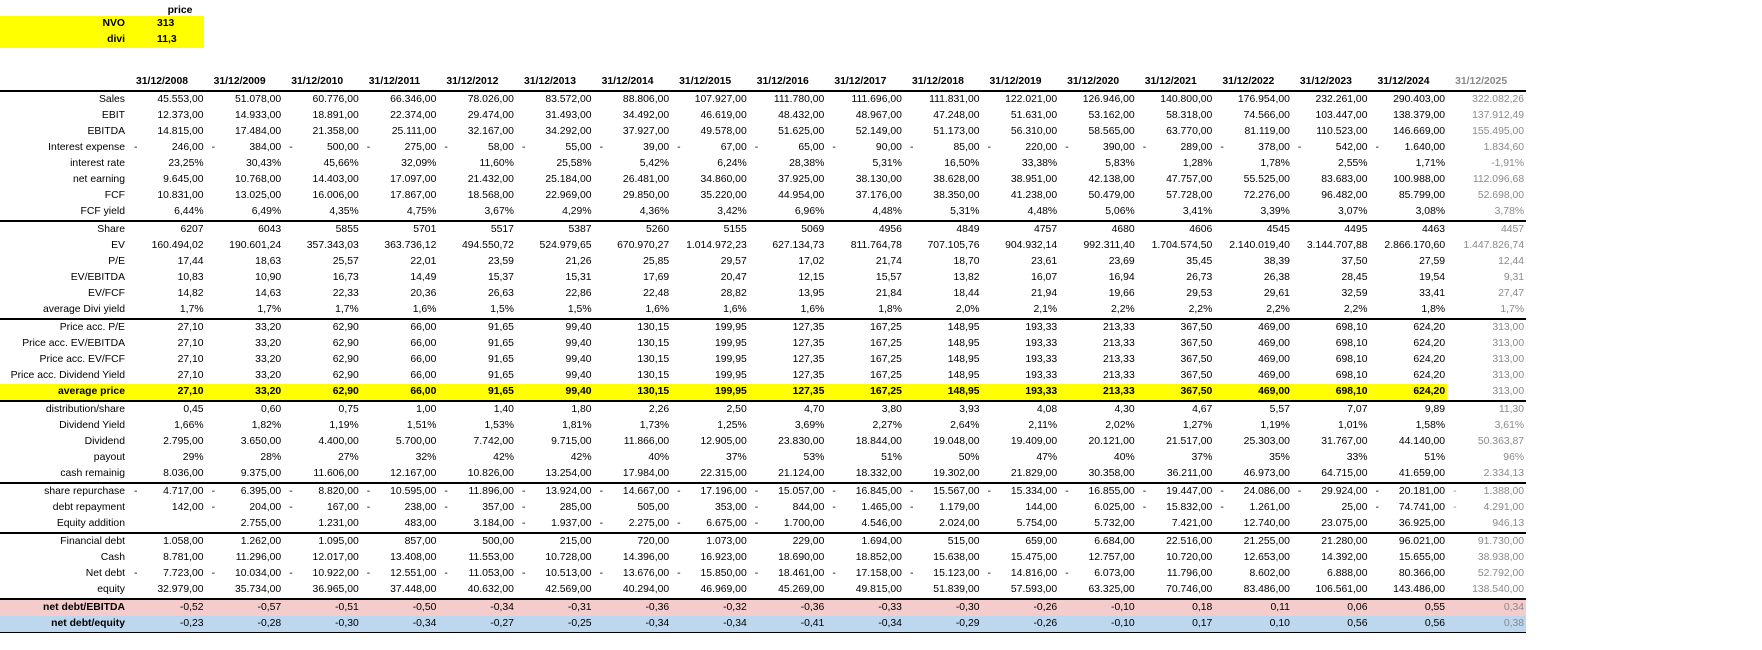 This screenshot has width=1762, height=650. Describe the element at coordinates (64, 164) in the screenshot. I see `row-label-cell: interest rate` at that location.